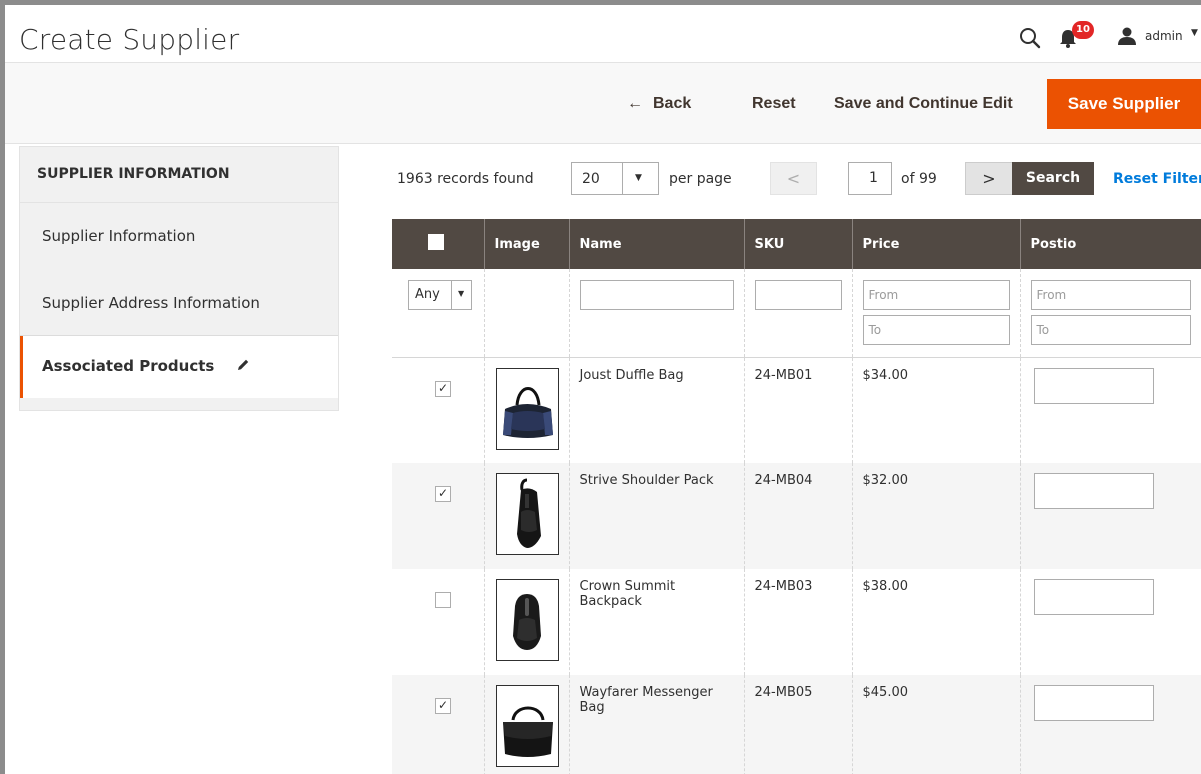  I want to click on chevron-left-icon: <, so click(793, 178).